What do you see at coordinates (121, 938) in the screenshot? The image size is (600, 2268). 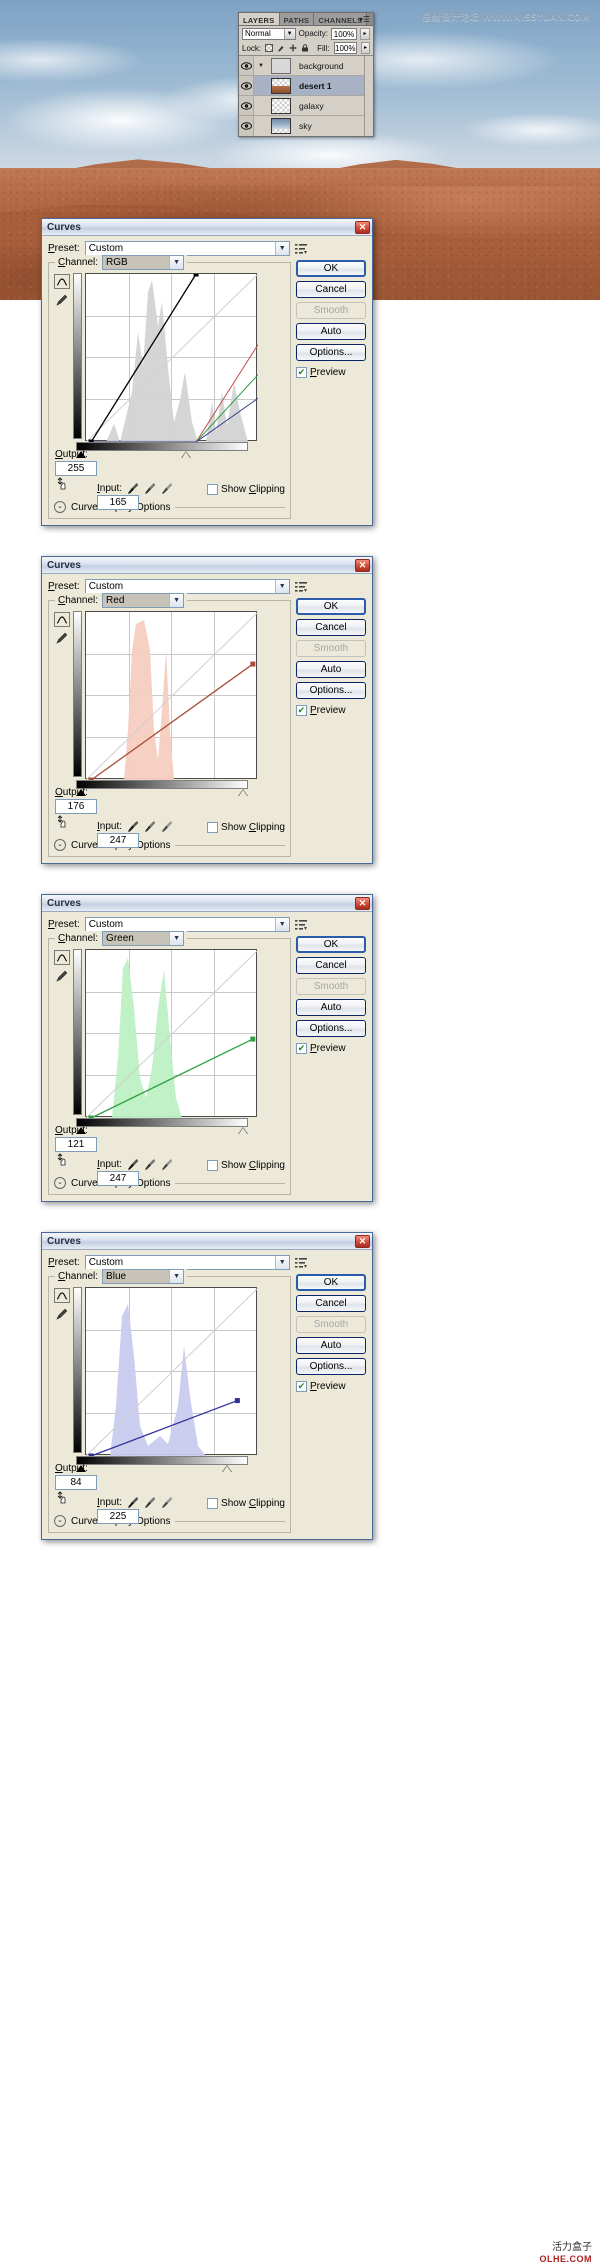 I see `channel-row: Channel: Green ▼` at bounding box center [121, 938].